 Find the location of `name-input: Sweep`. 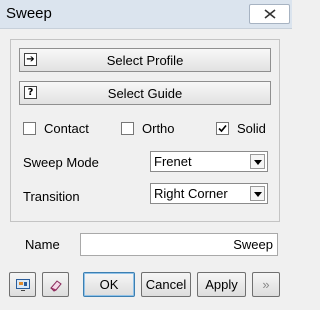

name-input: Sweep is located at coordinates (179, 244).